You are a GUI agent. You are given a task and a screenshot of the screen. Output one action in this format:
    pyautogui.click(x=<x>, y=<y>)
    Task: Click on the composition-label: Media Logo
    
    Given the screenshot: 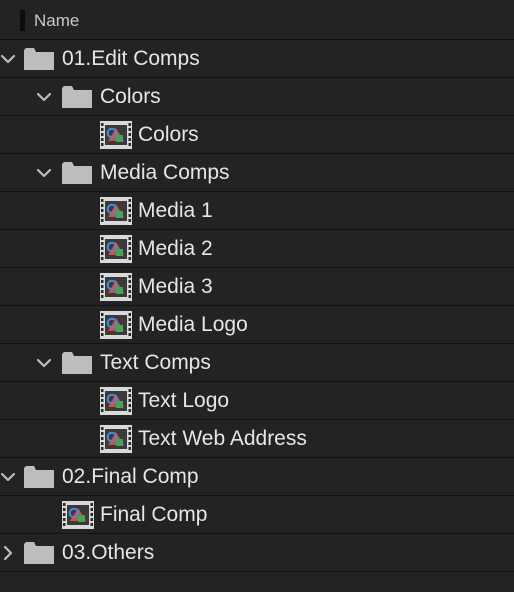 What is the action you would take?
    pyautogui.click(x=193, y=324)
    